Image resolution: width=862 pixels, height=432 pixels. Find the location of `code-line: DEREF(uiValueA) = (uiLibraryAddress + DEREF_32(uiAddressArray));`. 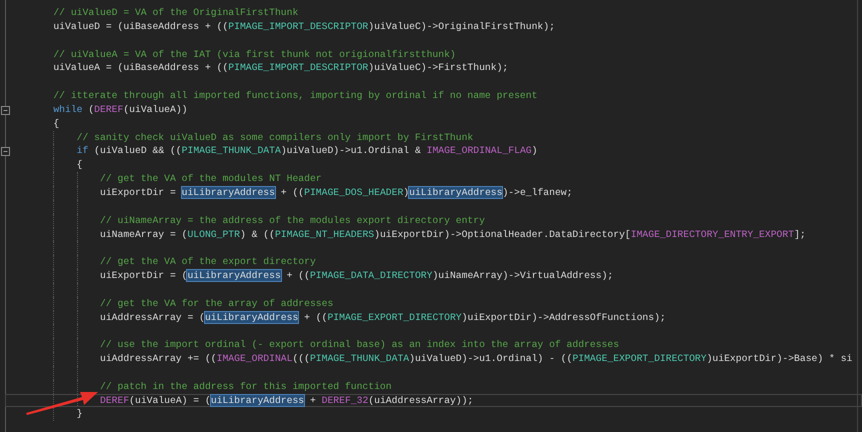

code-line: DEREF(uiValueA) = (uiLibraryAddress + DEREF_32(uiAddressArray)); is located at coordinates (287, 401).